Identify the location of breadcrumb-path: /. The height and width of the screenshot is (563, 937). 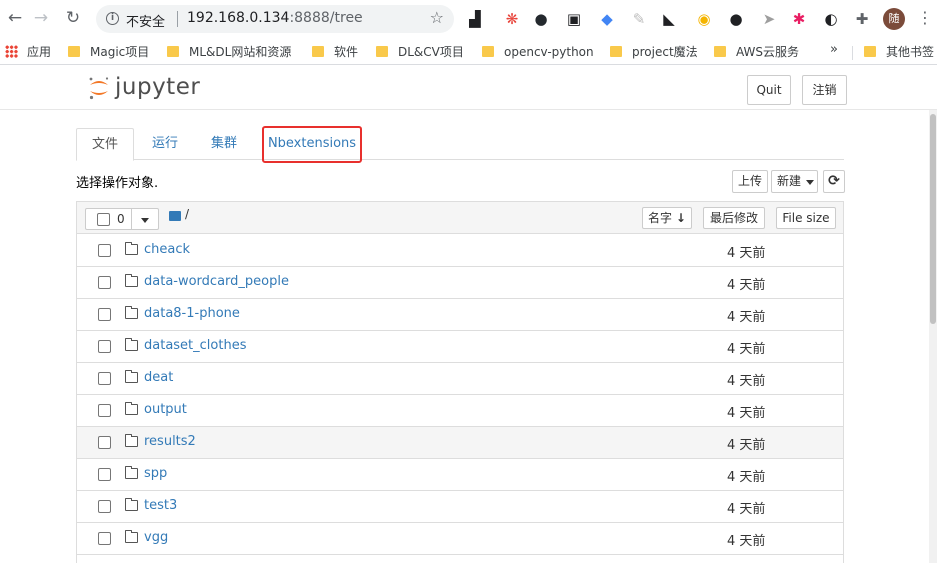
(187, 214).